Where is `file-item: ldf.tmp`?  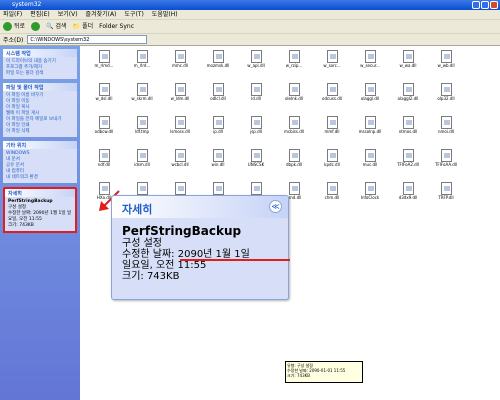 file-item: ldf.tmp is located at coordinates (142, 131).